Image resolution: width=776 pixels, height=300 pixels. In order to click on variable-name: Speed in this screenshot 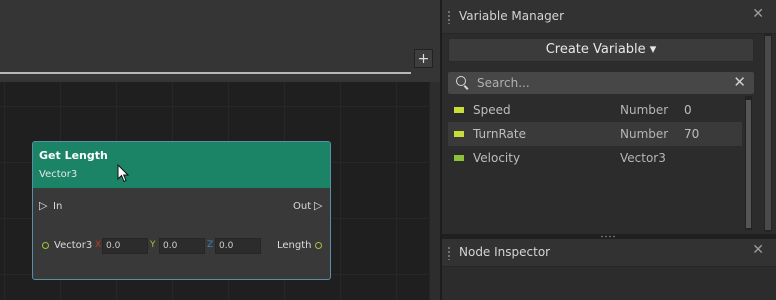, I will do `click(492, 110)`.